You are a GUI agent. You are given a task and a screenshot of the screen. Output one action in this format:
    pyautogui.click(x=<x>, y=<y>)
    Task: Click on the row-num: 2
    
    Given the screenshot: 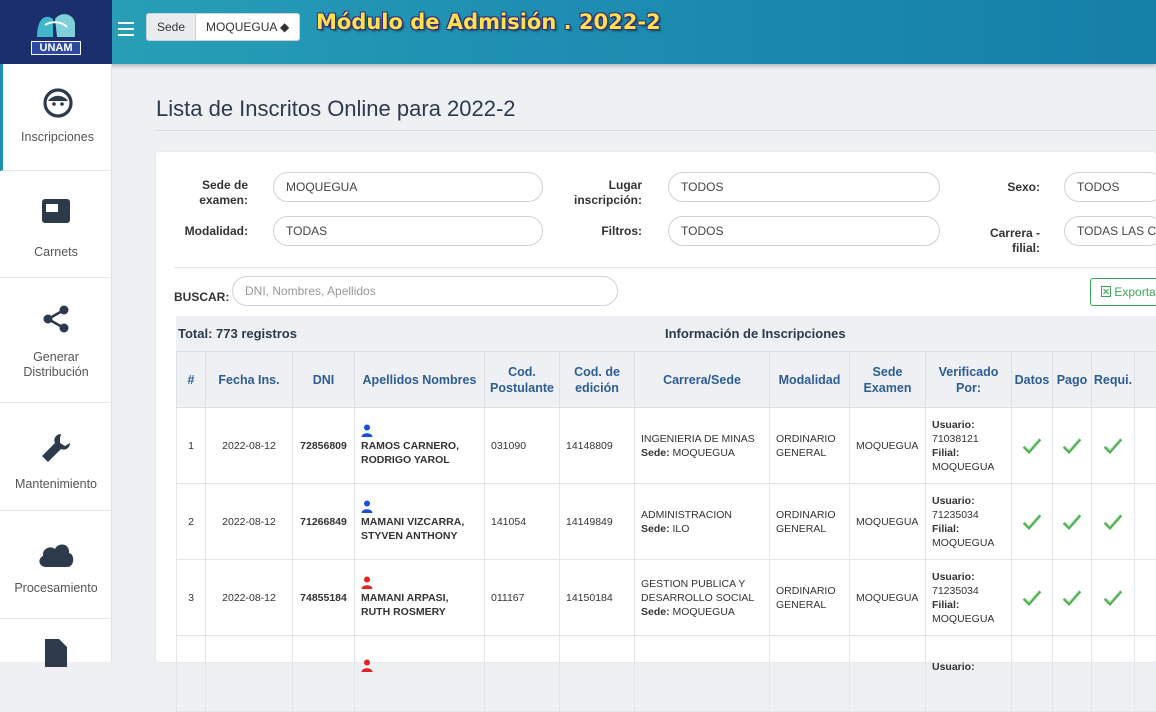 What is the action you would take?
    pyautogui.click(x=191, y=522)
    